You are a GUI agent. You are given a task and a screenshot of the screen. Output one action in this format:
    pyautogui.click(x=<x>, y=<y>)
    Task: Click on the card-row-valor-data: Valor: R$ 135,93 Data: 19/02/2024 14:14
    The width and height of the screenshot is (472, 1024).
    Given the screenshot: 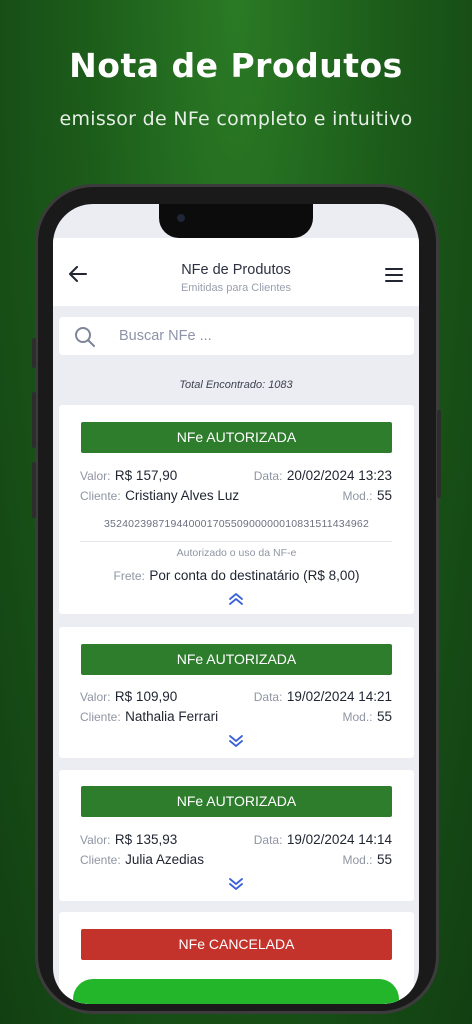 What is the action you would take?
    pyautogui.click(x=236, y=840)
    